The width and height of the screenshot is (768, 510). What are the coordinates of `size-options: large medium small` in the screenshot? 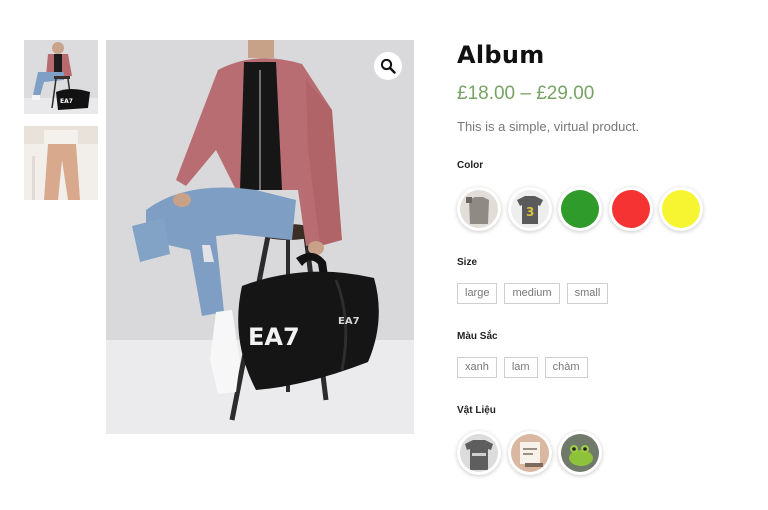 It's located at (536, 293).